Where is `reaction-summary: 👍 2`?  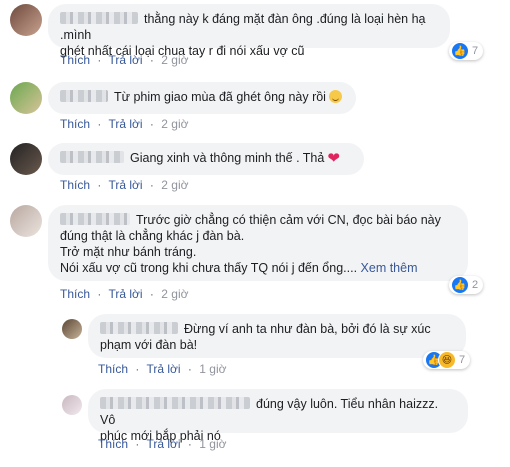
reaction-summary: 👍 2 is located at coordinates (466, 285).